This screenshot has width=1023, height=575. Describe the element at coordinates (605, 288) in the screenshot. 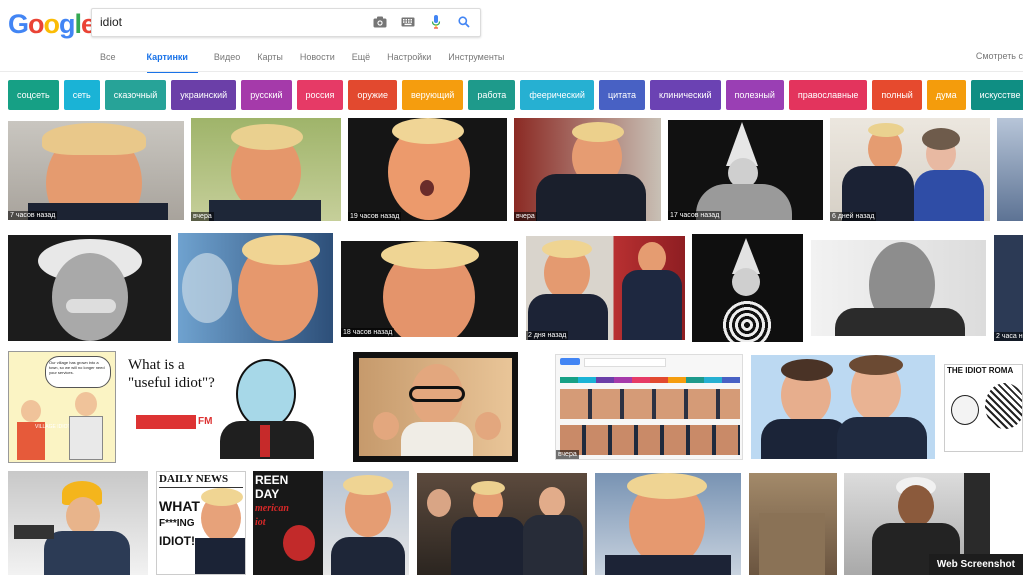

I see `image-result: 2 дня назад` at that location.